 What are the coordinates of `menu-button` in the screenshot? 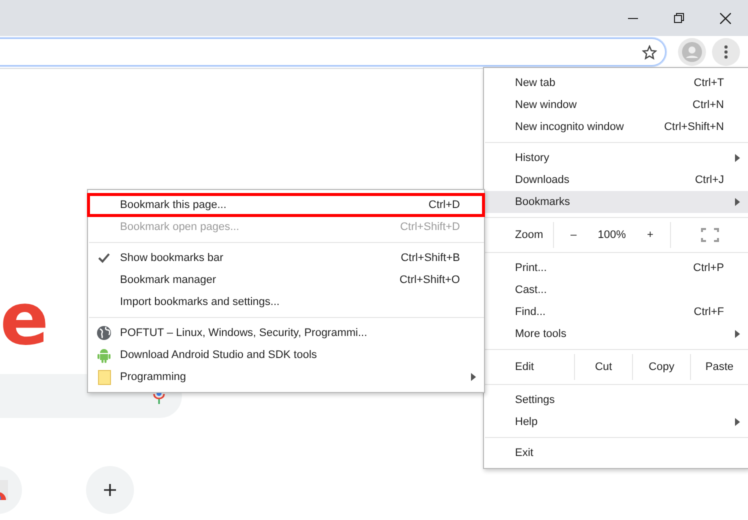 It's located at (726, 52).